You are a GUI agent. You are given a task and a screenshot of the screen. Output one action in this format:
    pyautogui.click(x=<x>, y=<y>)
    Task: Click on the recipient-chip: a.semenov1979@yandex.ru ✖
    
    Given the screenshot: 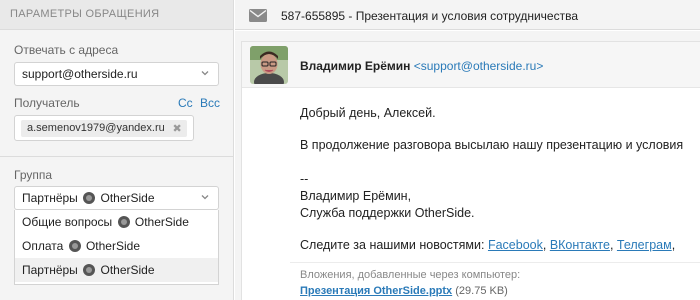 What is the action you would take?
    pyautogui.click(x=104, y=128)
    